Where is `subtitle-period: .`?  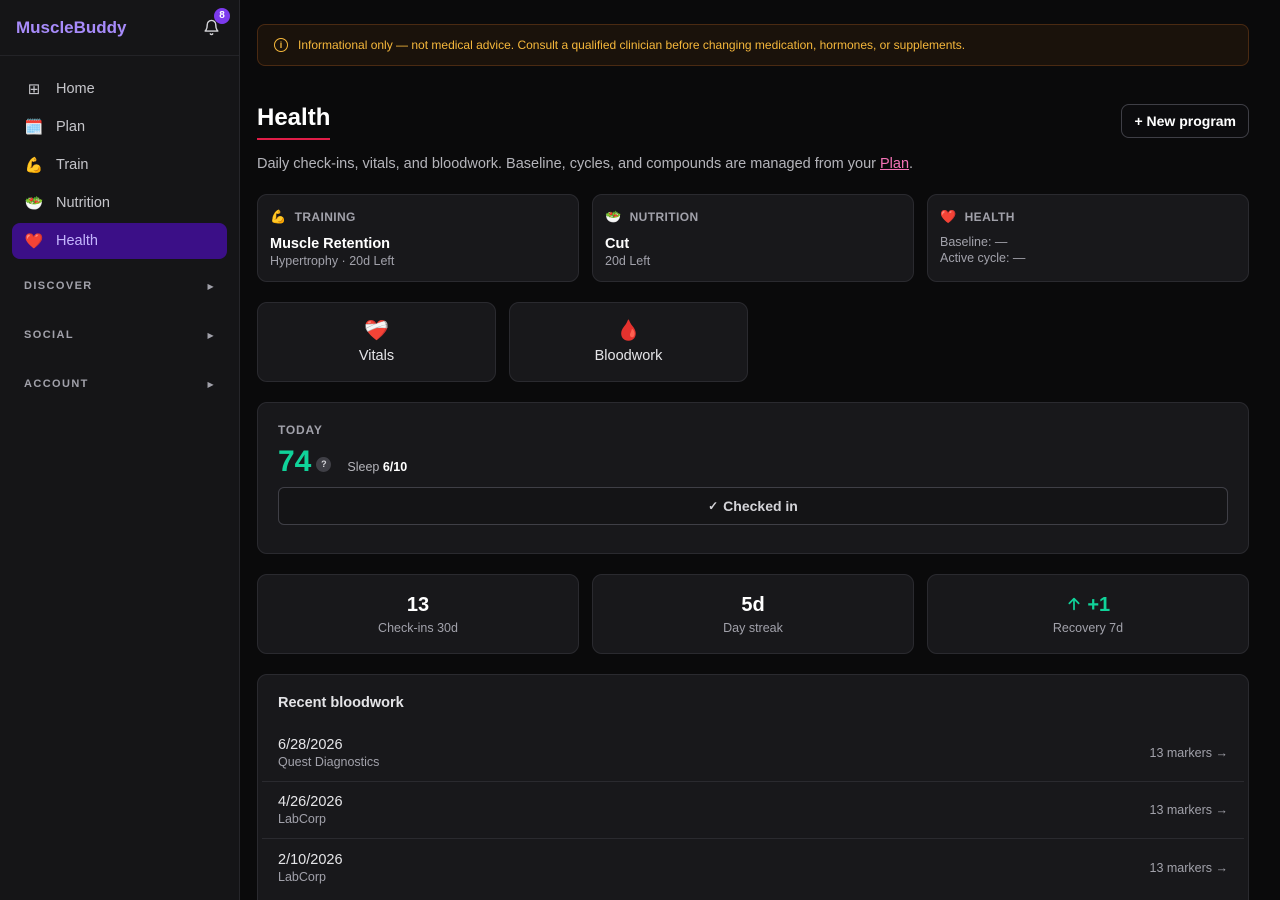 subtitle-period: . is located at coordinates (911, 164).